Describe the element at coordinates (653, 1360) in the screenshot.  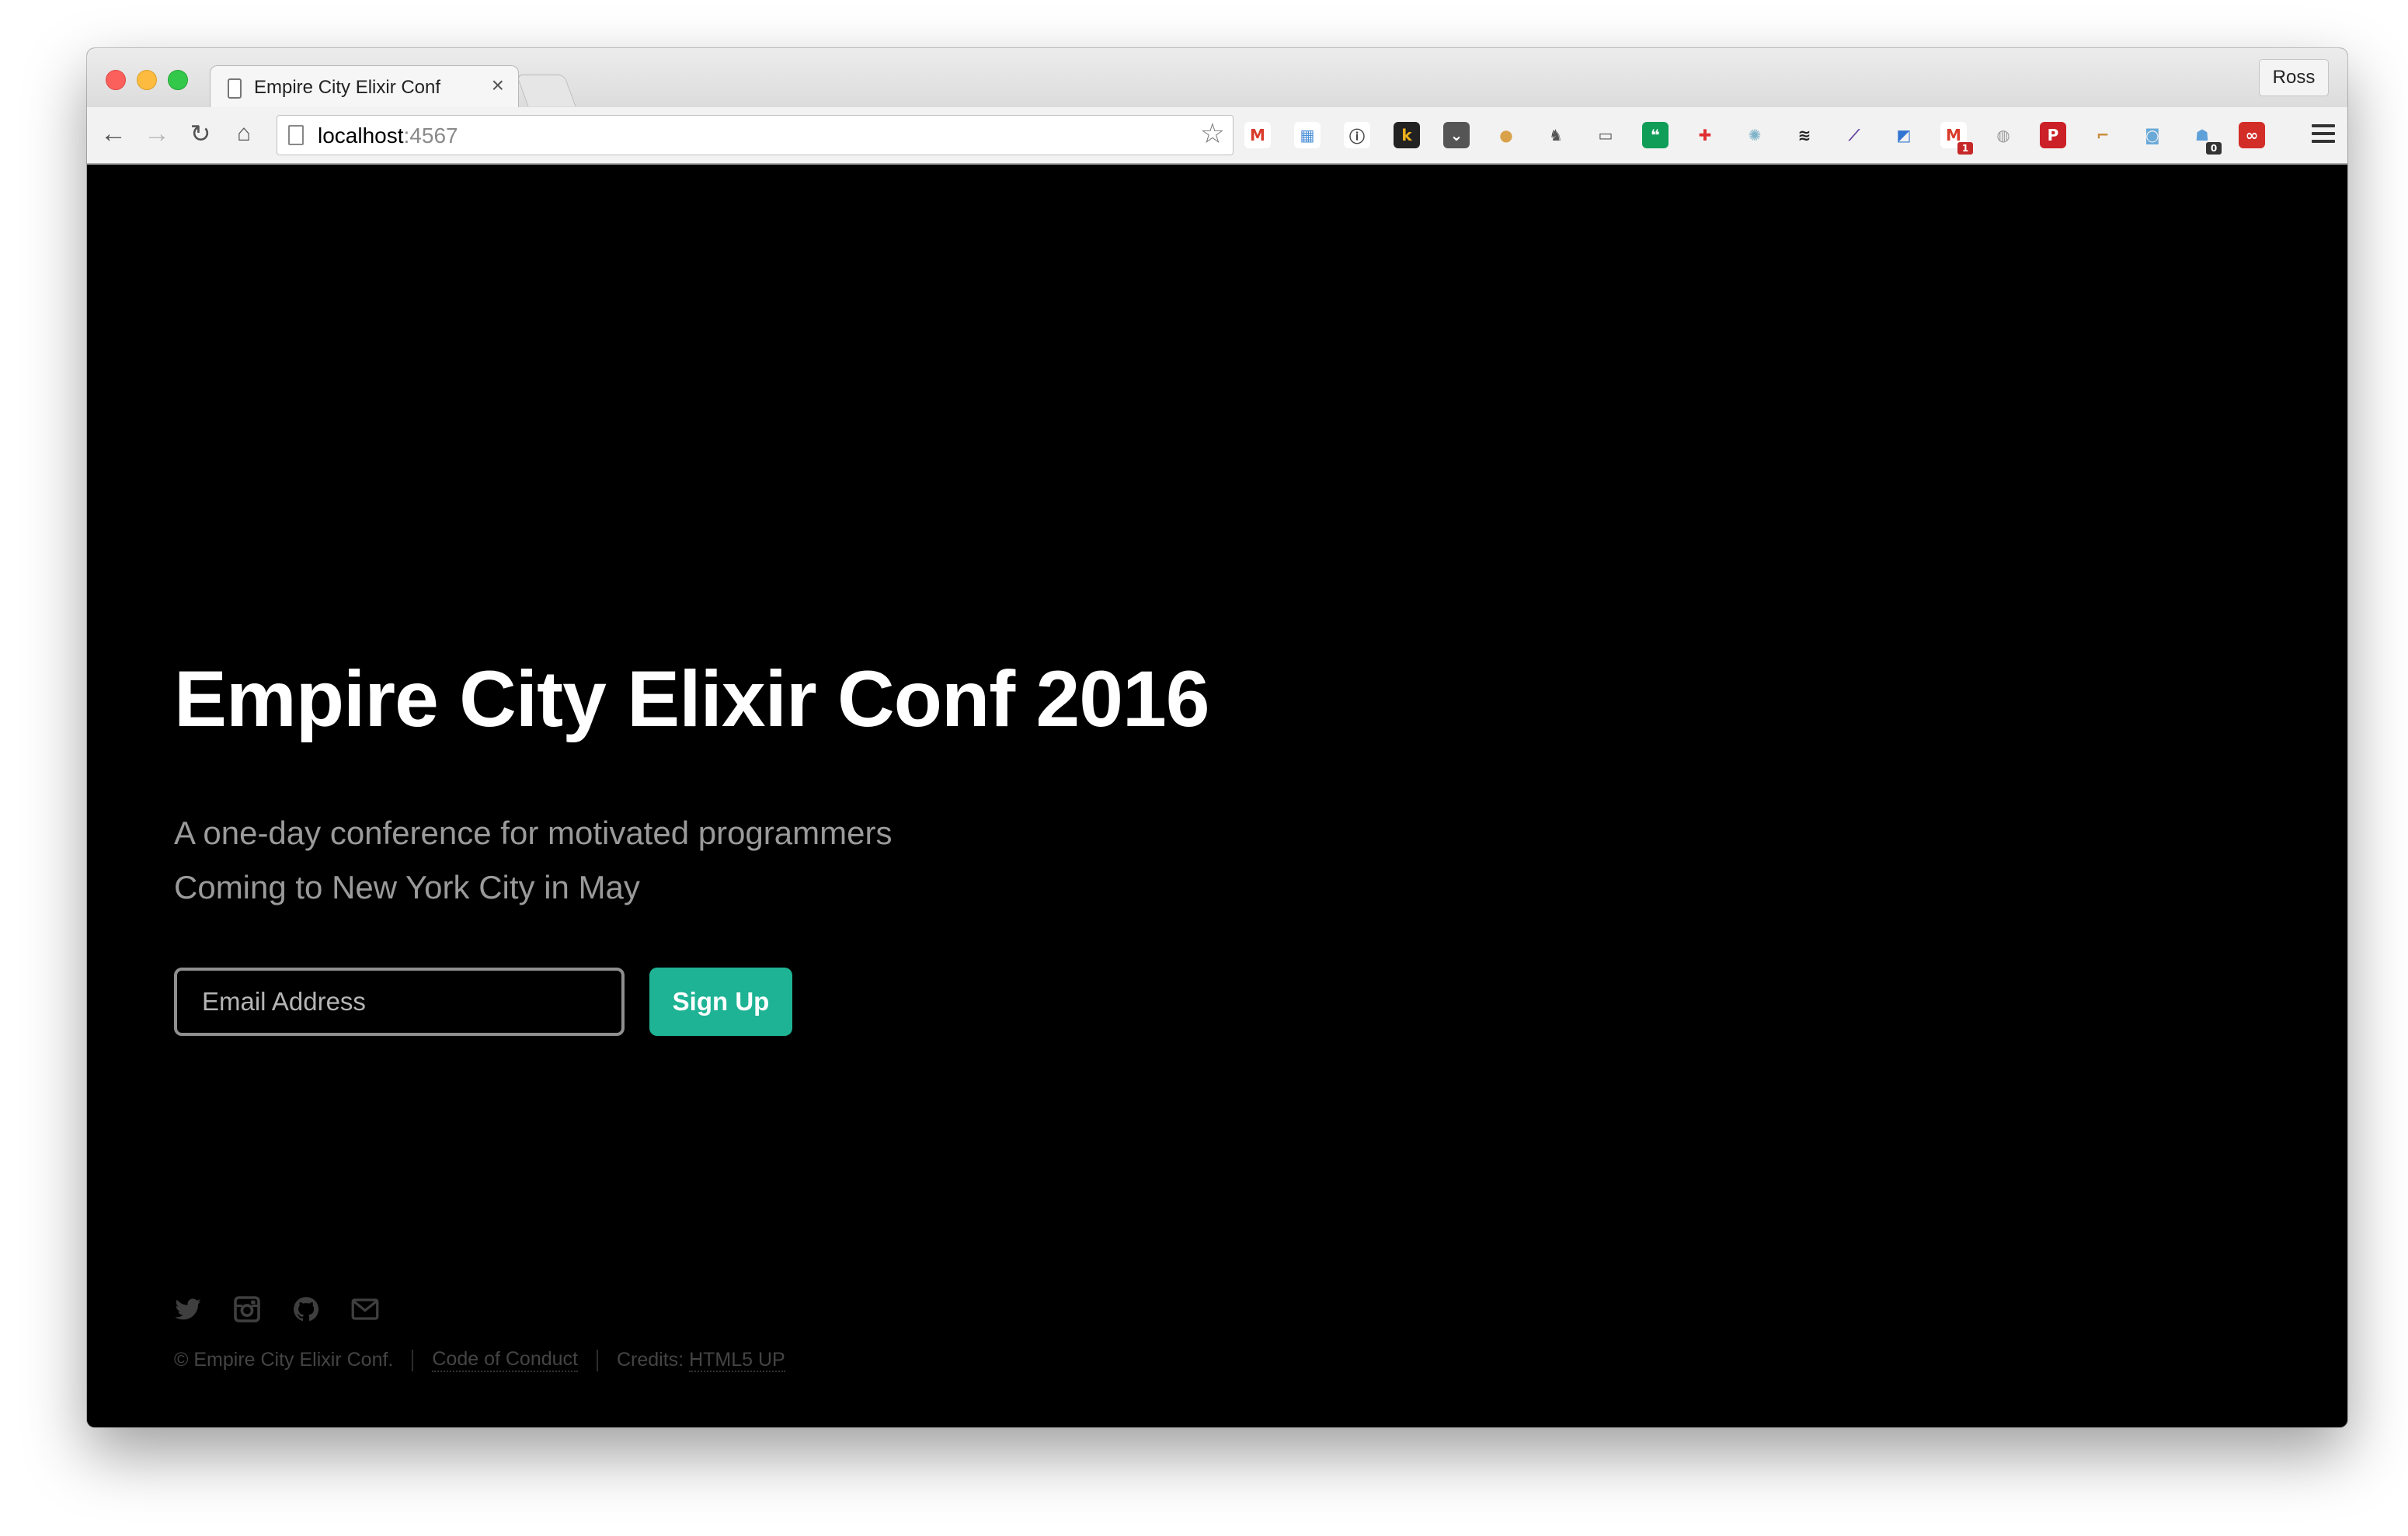
I see `credits-prefix: Credits:` at that location.